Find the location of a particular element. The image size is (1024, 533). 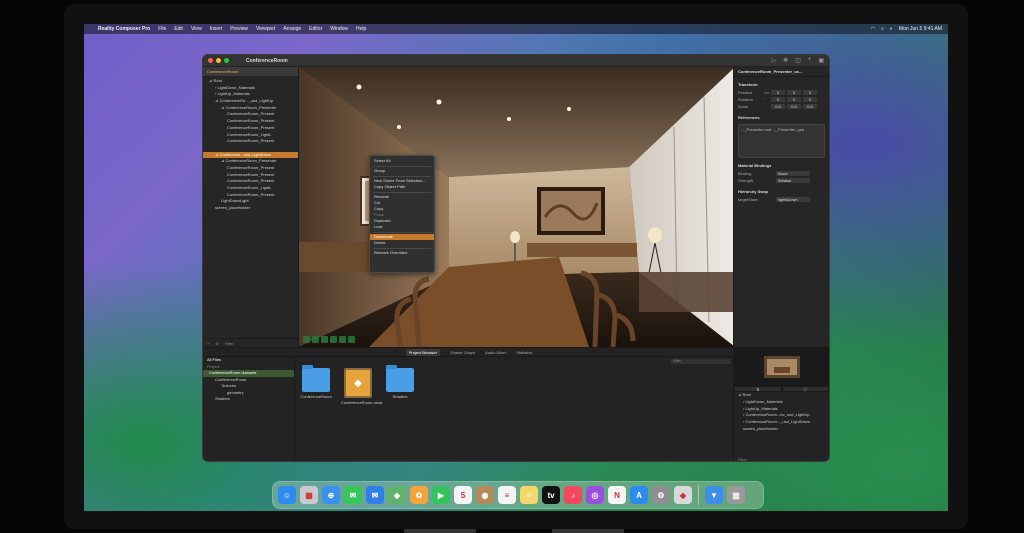

maps-icon: ◈ is located at coordinates (397, 495).